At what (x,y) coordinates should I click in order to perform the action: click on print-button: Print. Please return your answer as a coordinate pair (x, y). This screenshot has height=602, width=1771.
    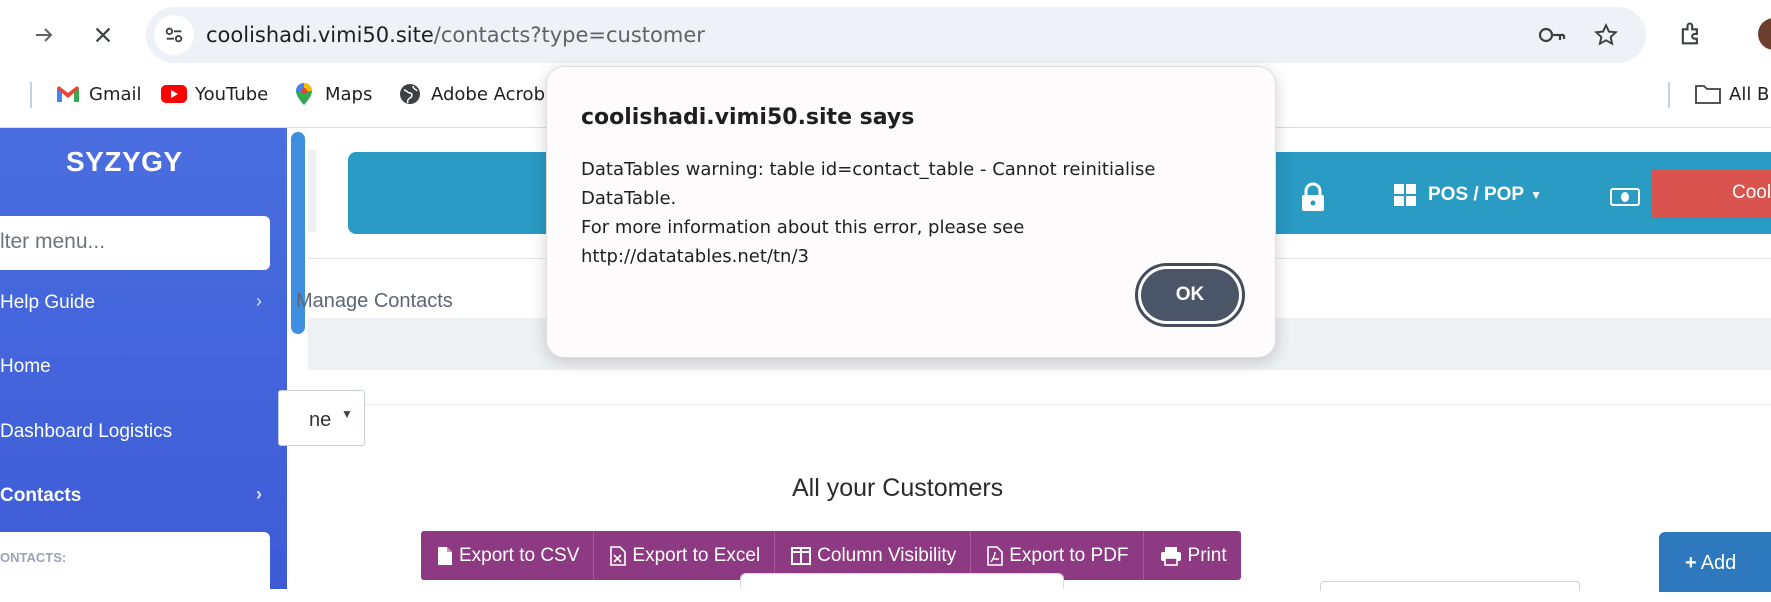
    Looking at the image, I should click on (1192, 555).